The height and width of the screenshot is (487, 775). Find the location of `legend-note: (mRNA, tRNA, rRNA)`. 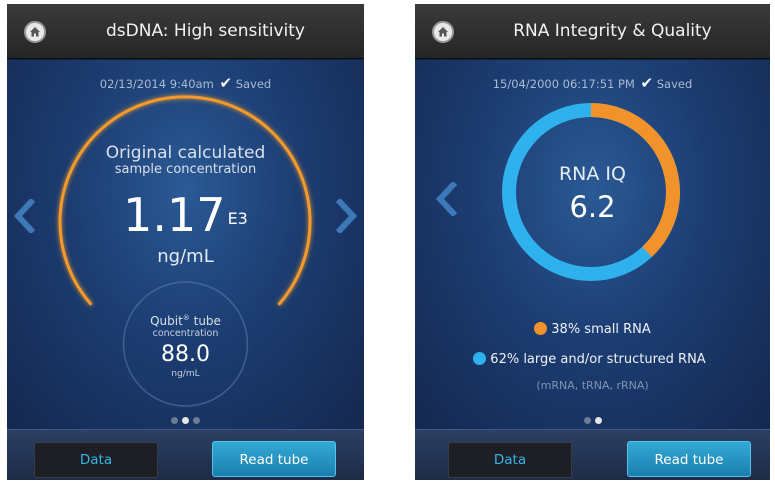

legend-note: (mRNA, tRNA, rRNA) is located at coordinates (592, 385).